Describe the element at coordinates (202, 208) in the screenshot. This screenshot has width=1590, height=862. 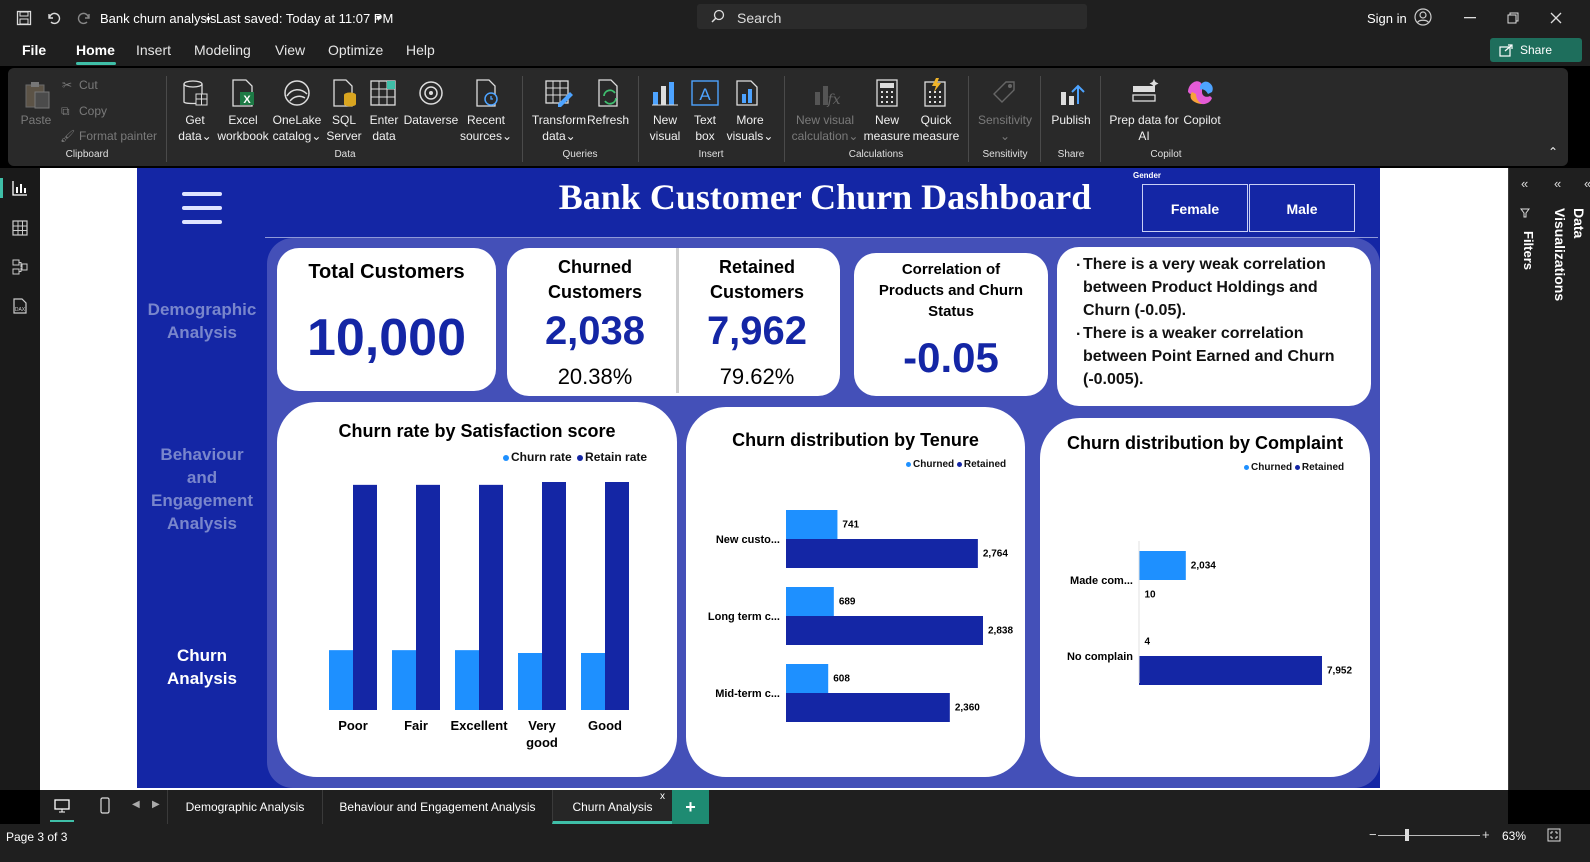
I see `hamburger-menu-icon` at that location.